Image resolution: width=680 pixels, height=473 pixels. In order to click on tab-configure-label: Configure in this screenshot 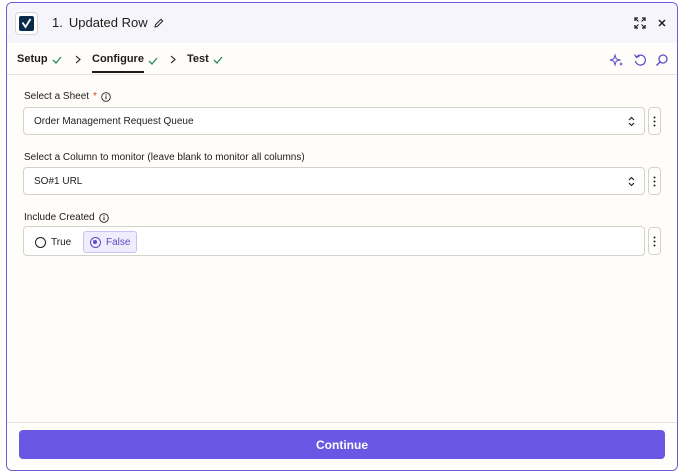, I will do `click(118, 63)`.